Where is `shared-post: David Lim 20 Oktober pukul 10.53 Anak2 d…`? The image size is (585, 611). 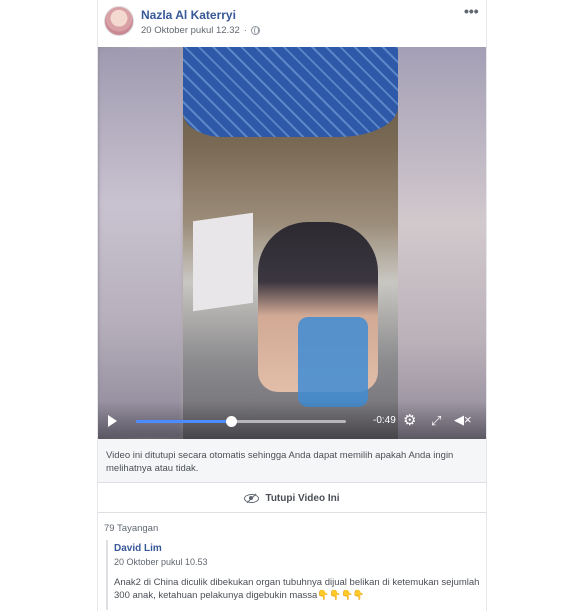 shared-post: David Lim 20 Oktober pukul 10.53 Anak2 d… is located at coordinates (293, 575).